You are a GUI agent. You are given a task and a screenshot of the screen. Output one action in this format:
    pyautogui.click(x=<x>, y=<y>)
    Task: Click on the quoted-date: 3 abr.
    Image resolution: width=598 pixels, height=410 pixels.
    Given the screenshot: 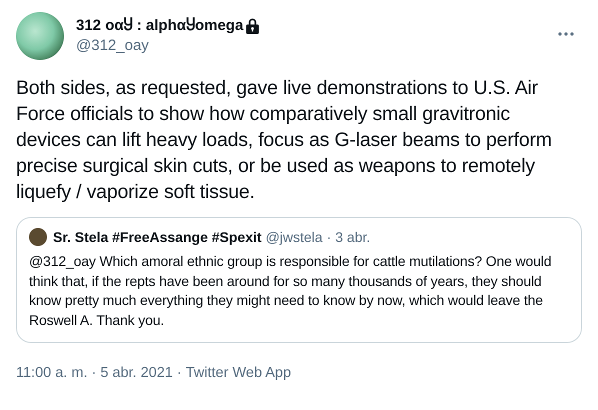 What is the action you would take?
    pyautogui.click(x=352, y=237)
    